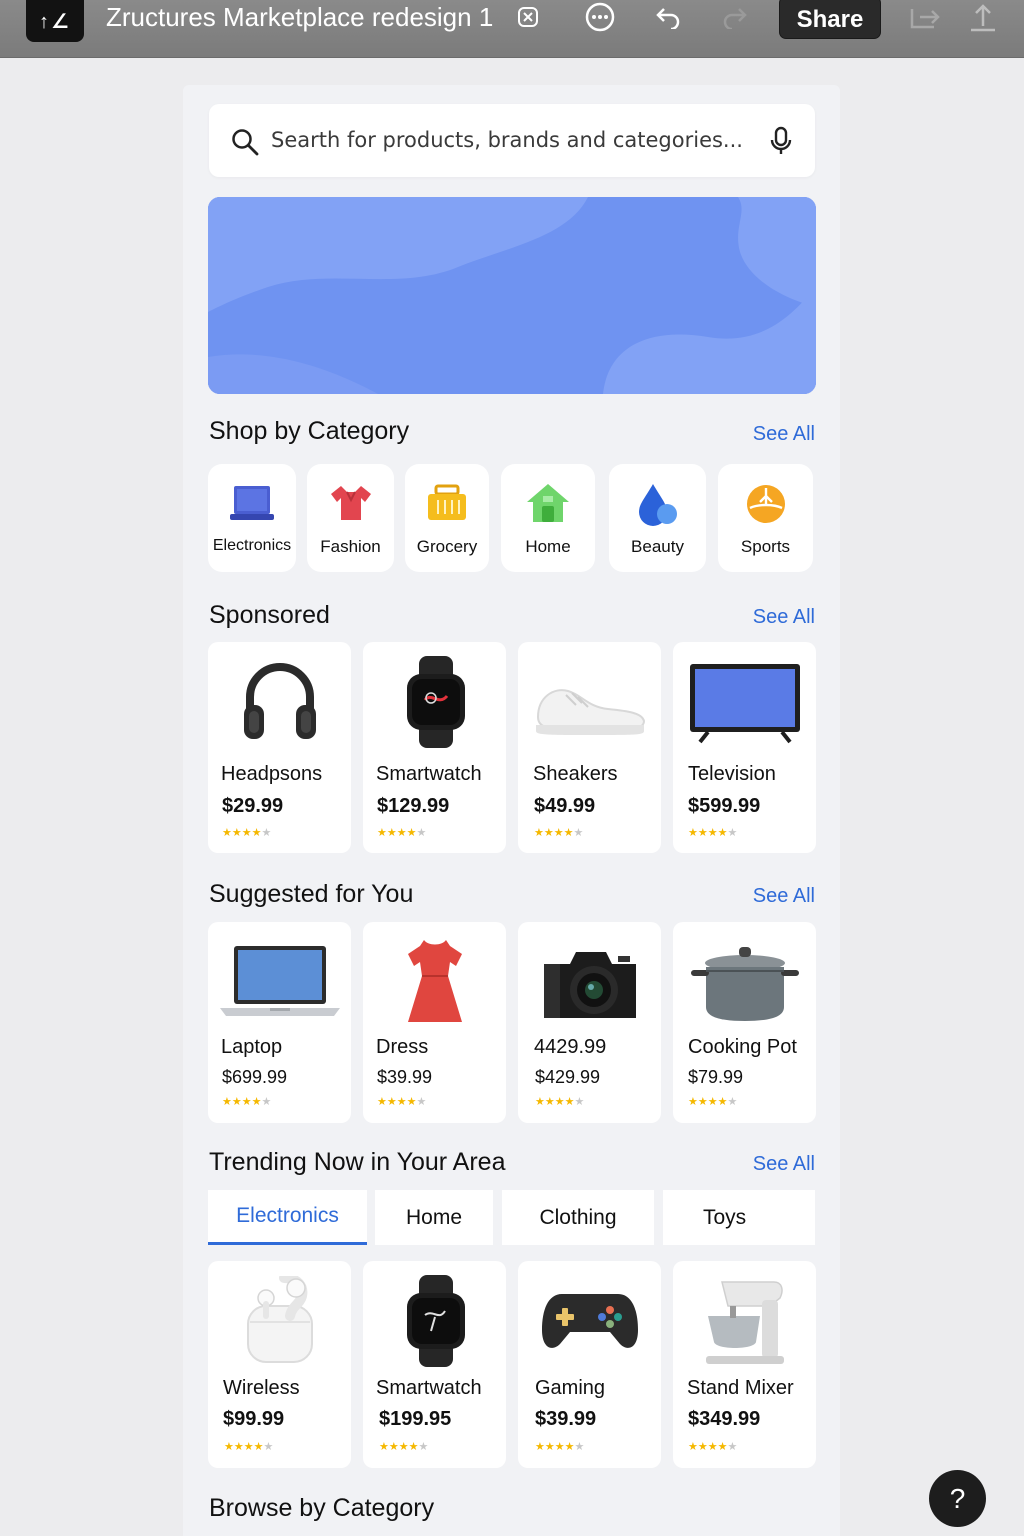 Image resolution: width=1024 pixels, height=1536 pixels. Describe the element at coordinates (575, 774) in the screenshot. I see `product-name: Sheakers` at that location.